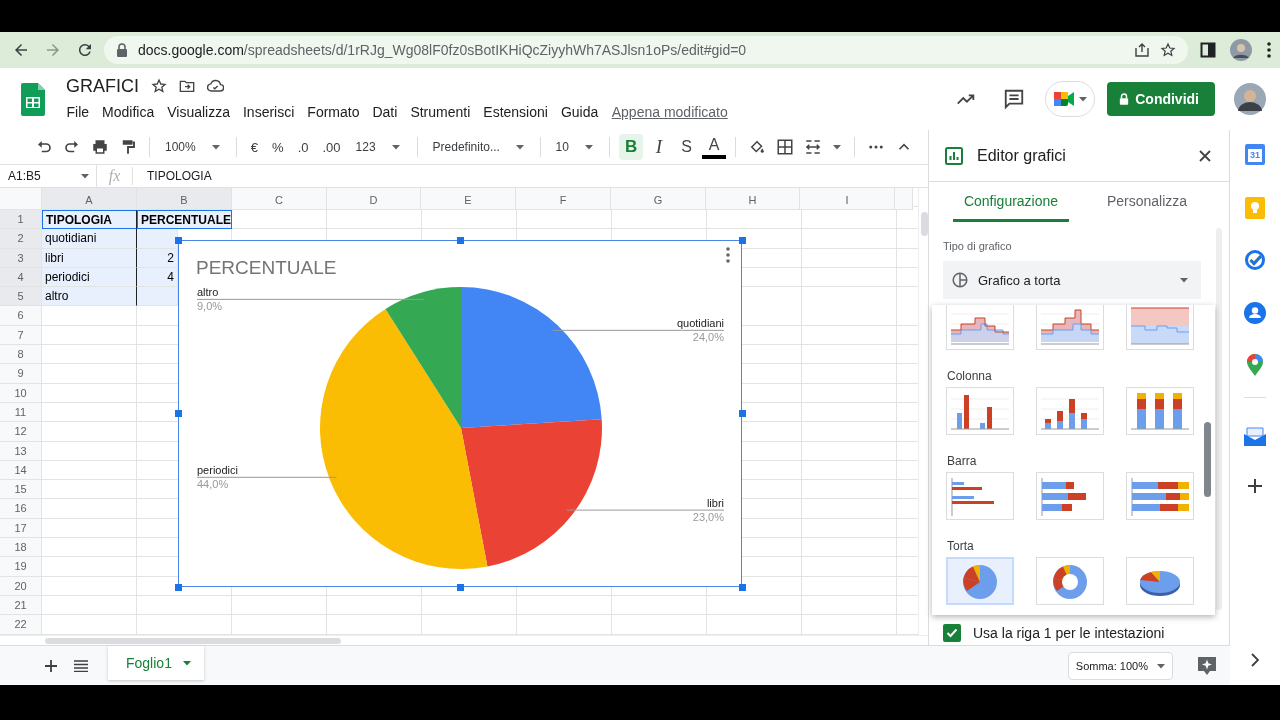 This screenshot has height=720, width=1280. What do you see at coordinates (21, 490) in the screenshot?
I see `row-header: 15` at bounding box center [21, 490].